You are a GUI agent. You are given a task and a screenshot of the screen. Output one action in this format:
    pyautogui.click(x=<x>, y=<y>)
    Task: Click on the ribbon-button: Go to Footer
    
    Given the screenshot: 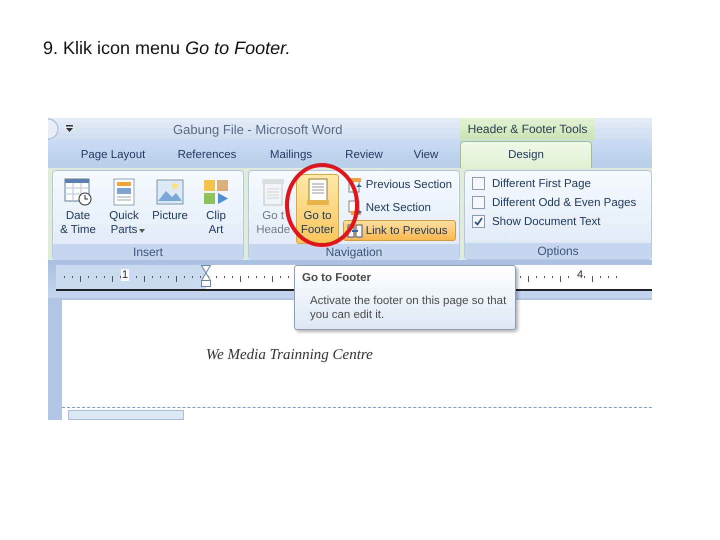 What is the action you would take?
    pyautogui.click(x=317, y=209)
    